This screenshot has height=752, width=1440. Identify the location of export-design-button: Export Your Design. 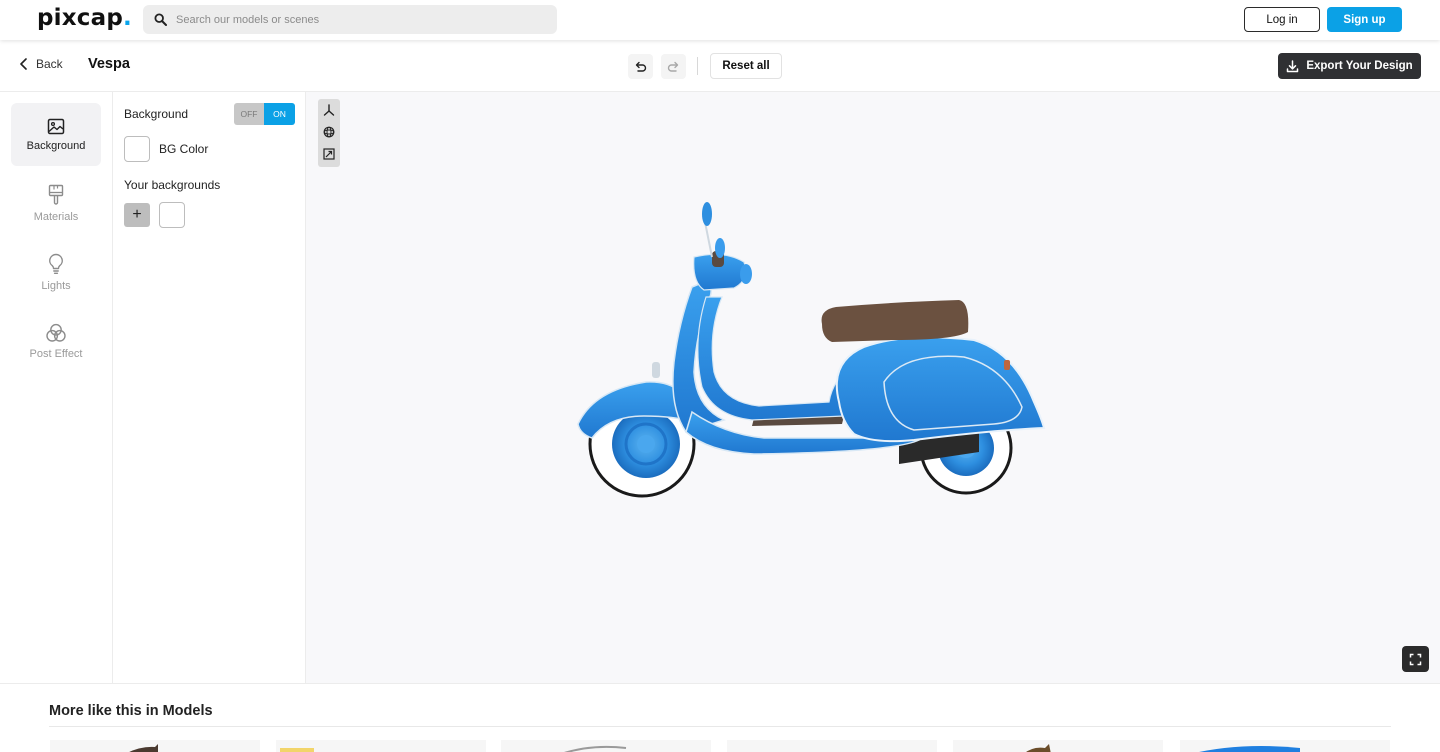
(1349, 66).